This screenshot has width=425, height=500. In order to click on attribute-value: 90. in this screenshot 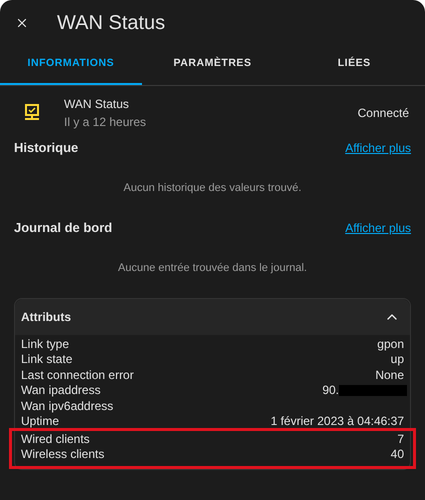, I will do `click(330, 391)`.